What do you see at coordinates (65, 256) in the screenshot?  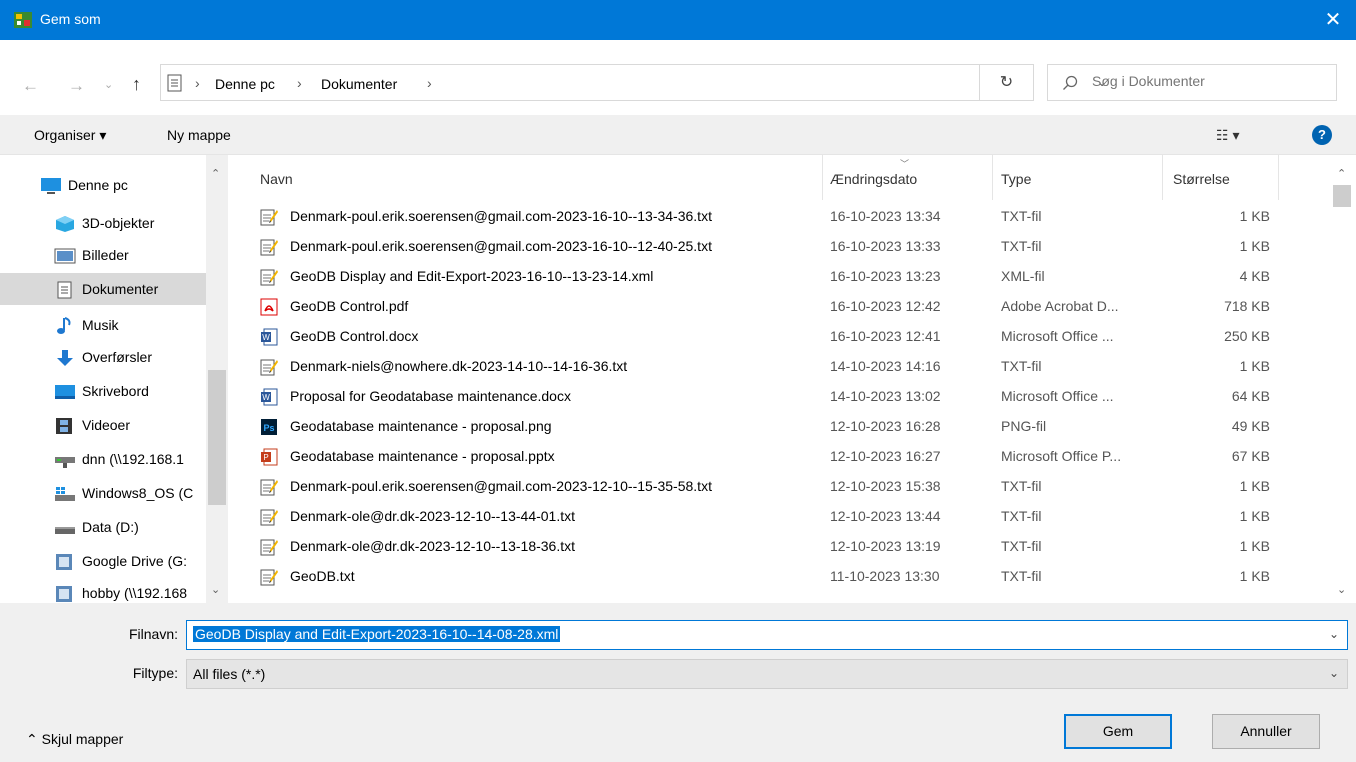 I see `pictures-icon` at bounding box center [65, 256].